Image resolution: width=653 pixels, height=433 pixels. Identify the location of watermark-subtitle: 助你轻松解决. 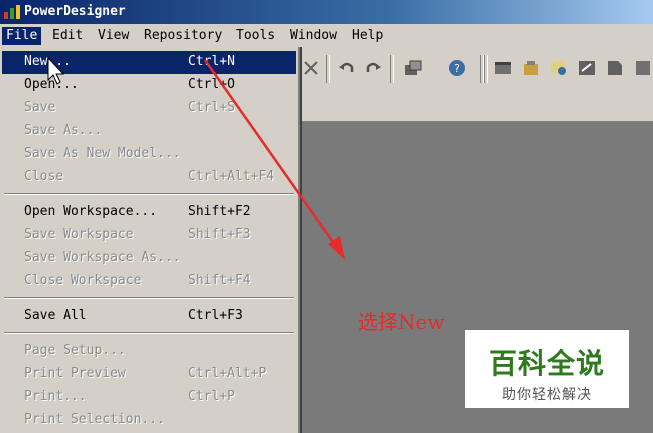
(547, 395).